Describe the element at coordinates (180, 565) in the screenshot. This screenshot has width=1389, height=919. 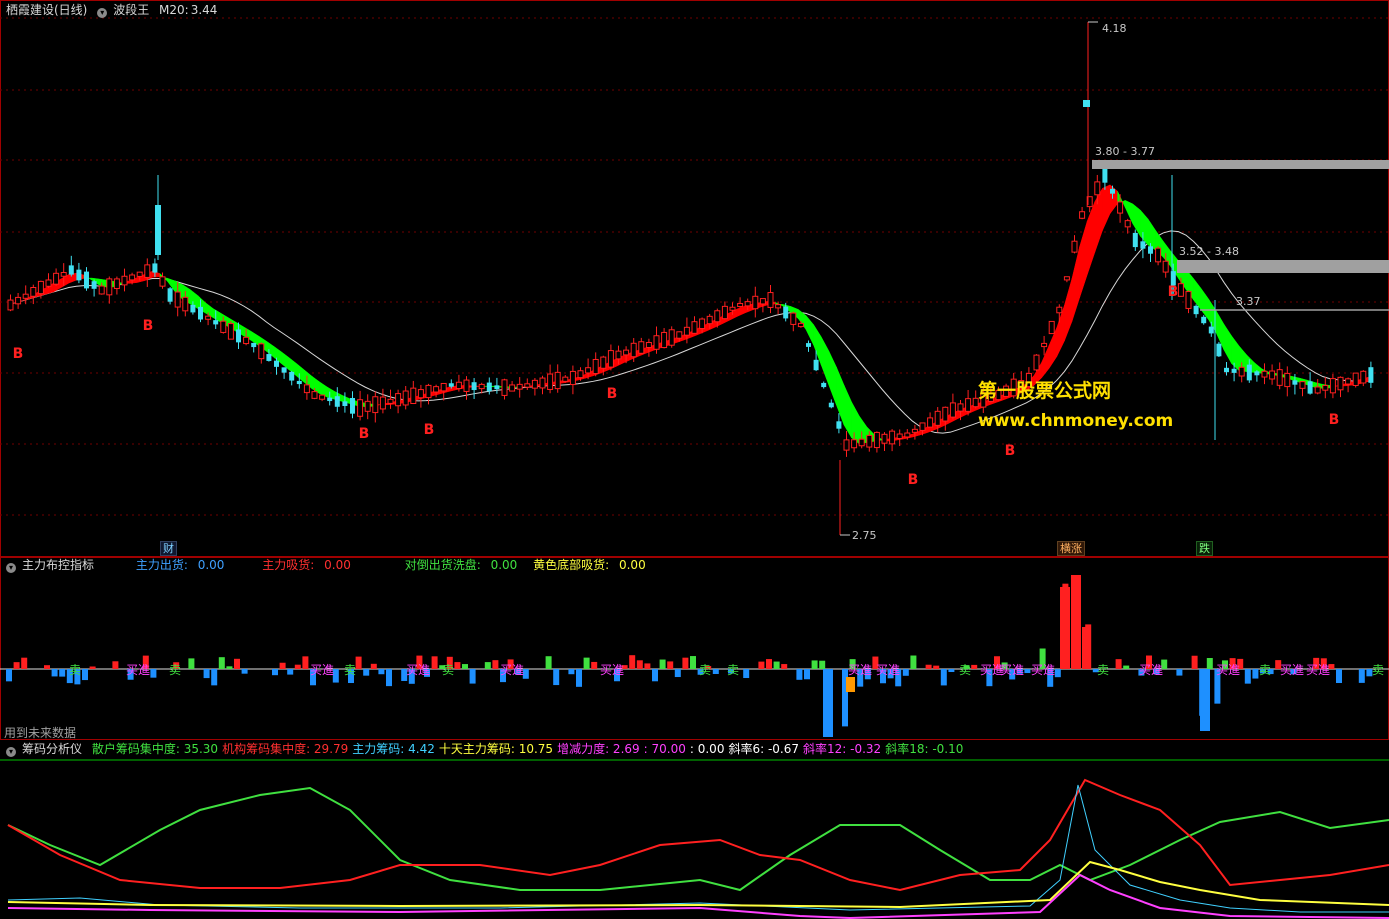
I see `p2-item-0: 主力出货: 0.00` at that location.